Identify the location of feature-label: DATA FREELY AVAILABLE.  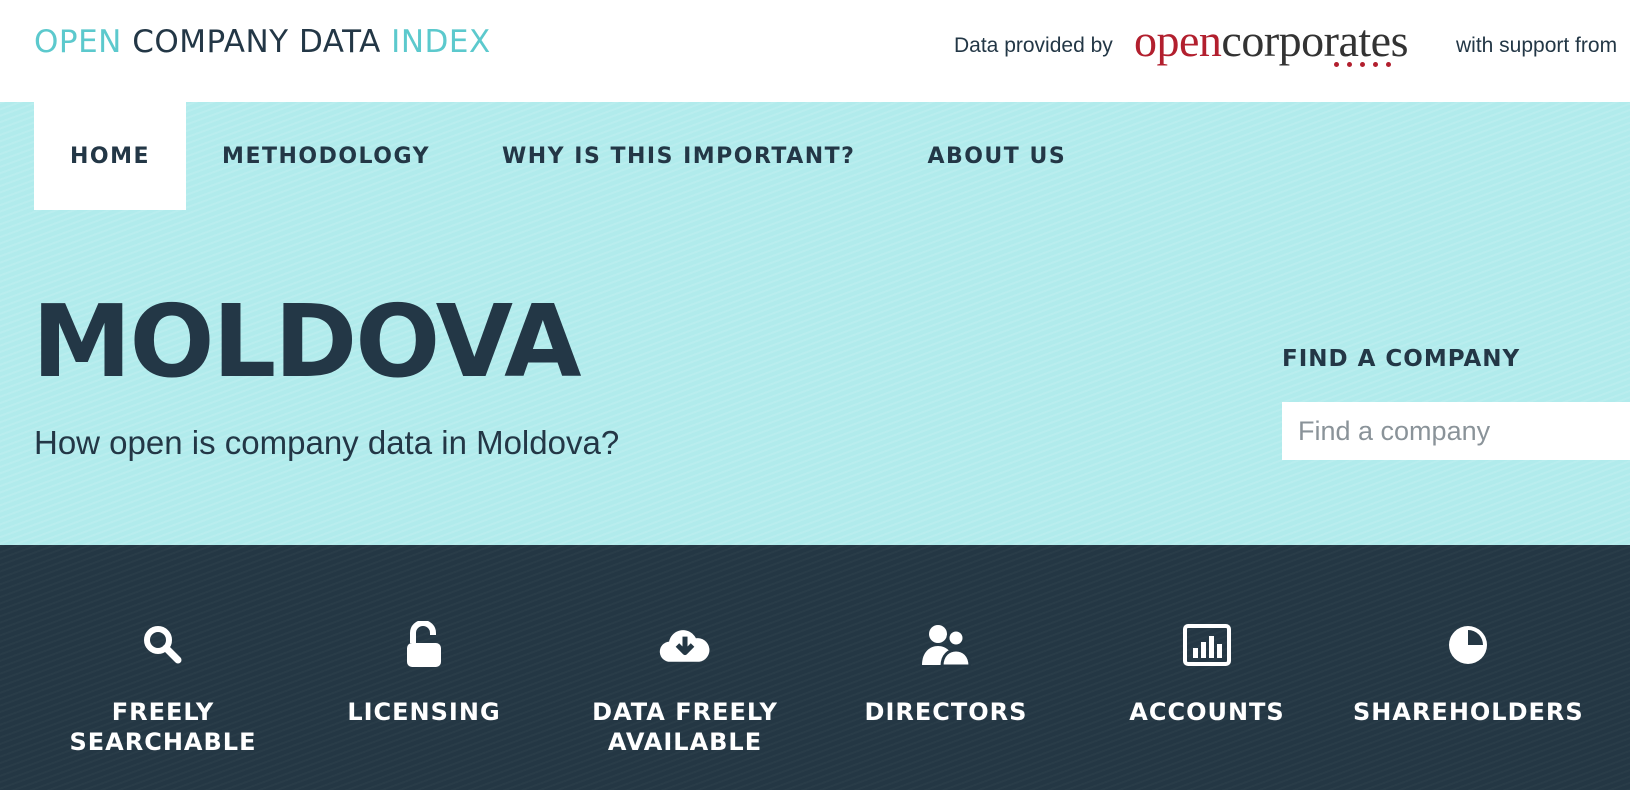
(685, 727).